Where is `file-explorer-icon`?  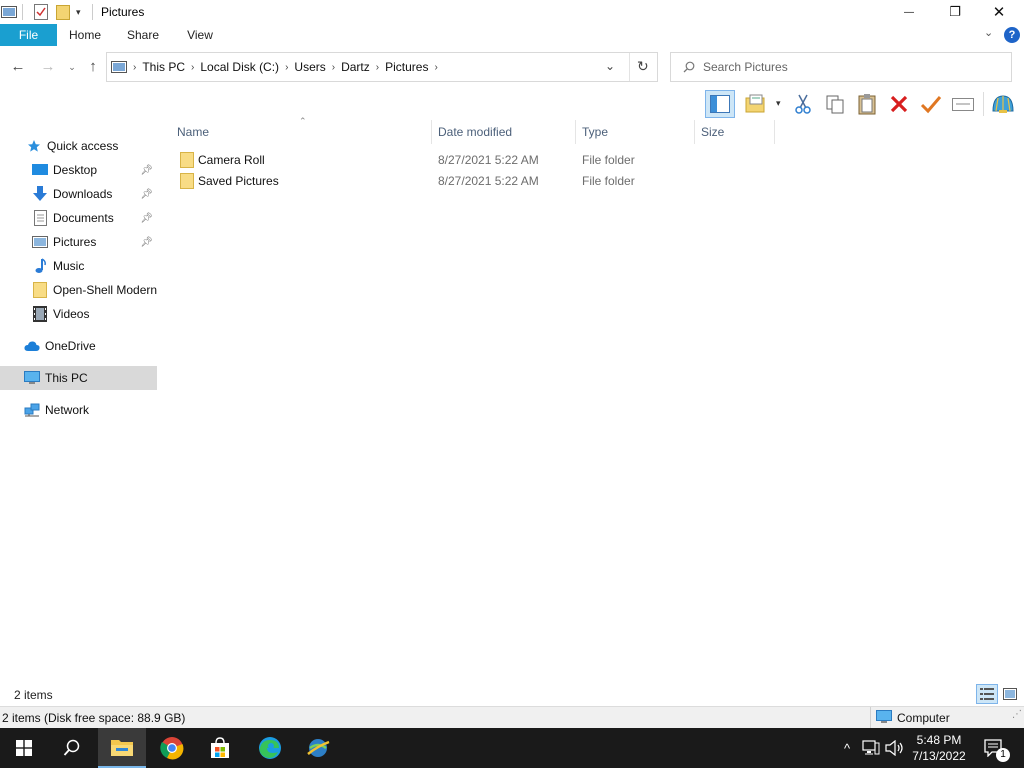
file-explorer-icon is located at coordinates (122, 748).